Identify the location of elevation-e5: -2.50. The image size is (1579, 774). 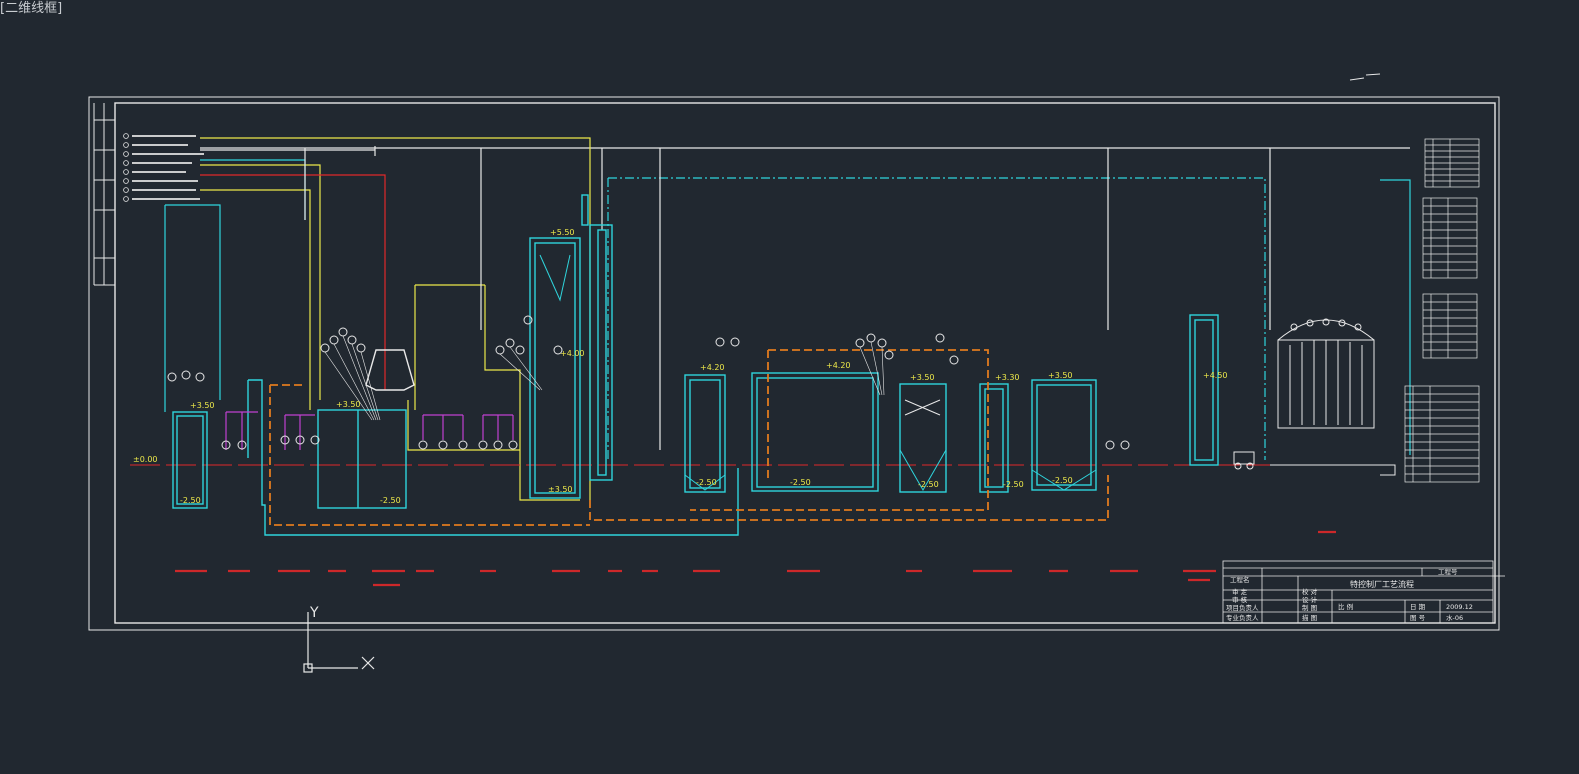
(390, 500).